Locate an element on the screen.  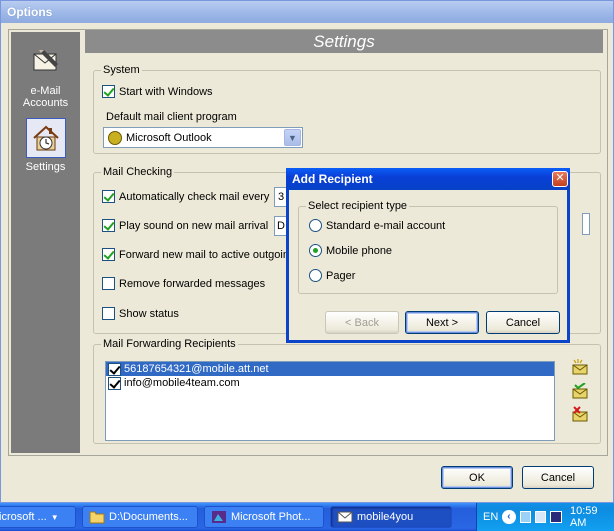
radio-mobile-phone-button is located at coordinates (315, 250).